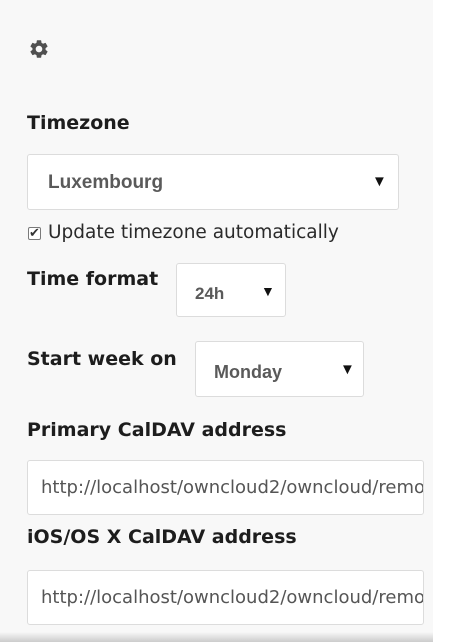 Image resolution: width=449 pixels, height=642 pixels. What do you see at coordinates (157, 430) in the screenshot?
I see `primary-caldav-label: Primary CalDAV address` at bounding box center [157, 430].